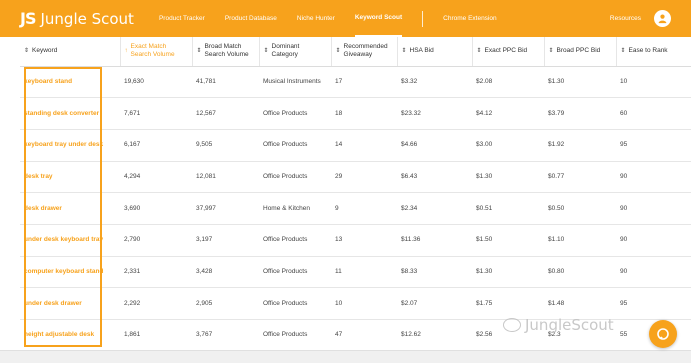  What do you see at coordinates (126, 51) in the screenshot?
I see `sort-up-icon: ↑` at bounding box center [126, 51].